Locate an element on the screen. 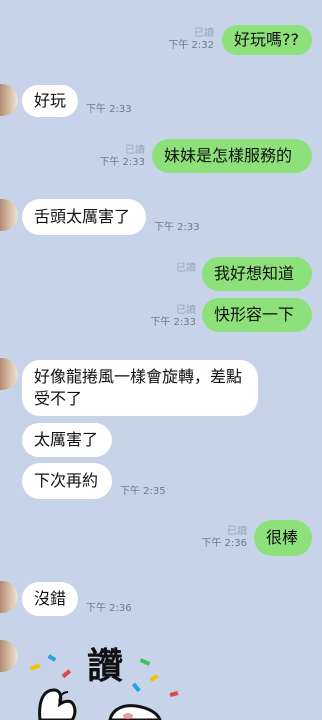  message-bubble-incoming: 舌頭太厲害了 is located at coordinates (84, 217).